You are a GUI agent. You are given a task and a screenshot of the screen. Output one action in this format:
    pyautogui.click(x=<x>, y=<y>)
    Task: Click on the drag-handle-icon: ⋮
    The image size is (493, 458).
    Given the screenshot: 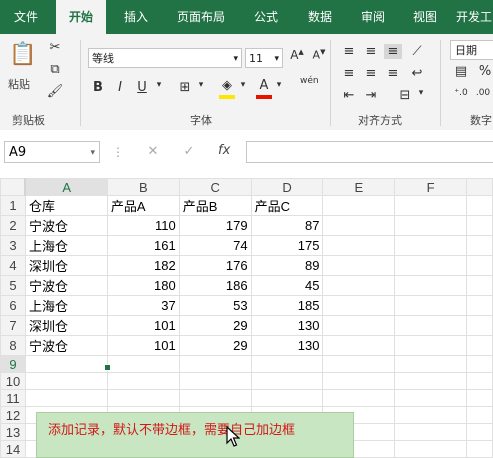 What is the action you would take?
    pyautogui.click(x=118, y=152)
    